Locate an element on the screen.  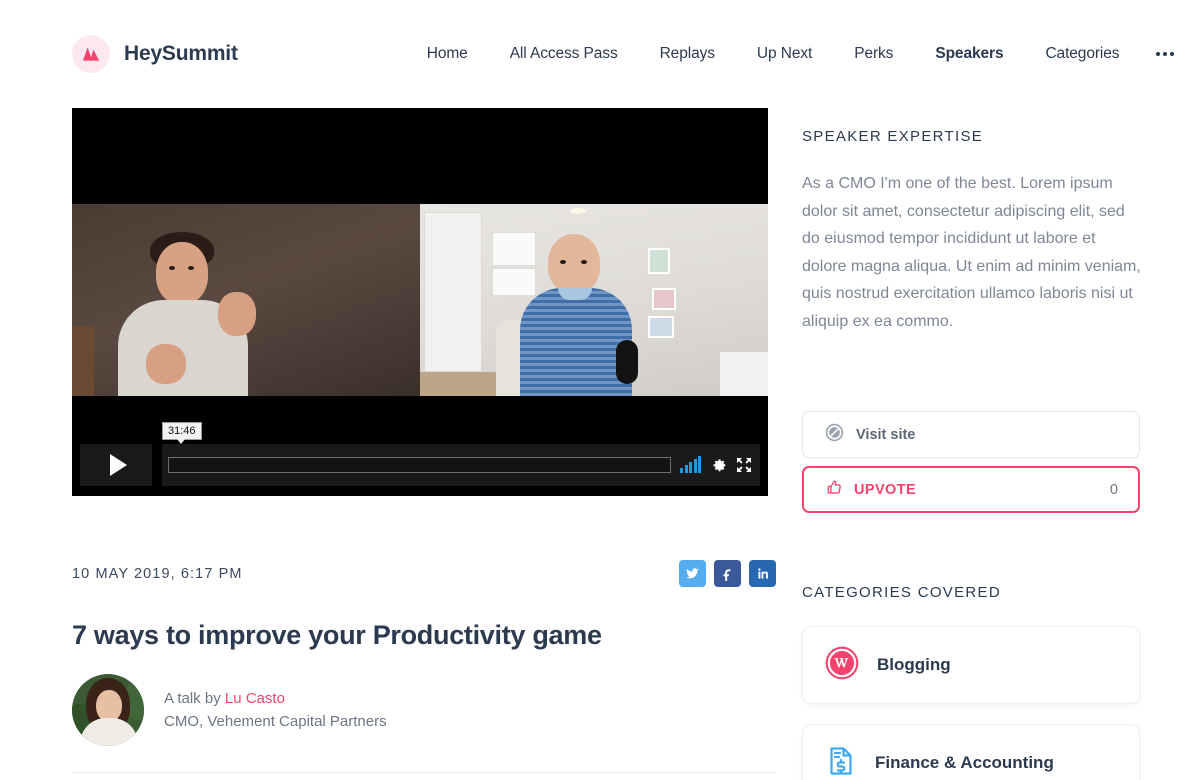
right-person-body is located at coordinates (576, 342).